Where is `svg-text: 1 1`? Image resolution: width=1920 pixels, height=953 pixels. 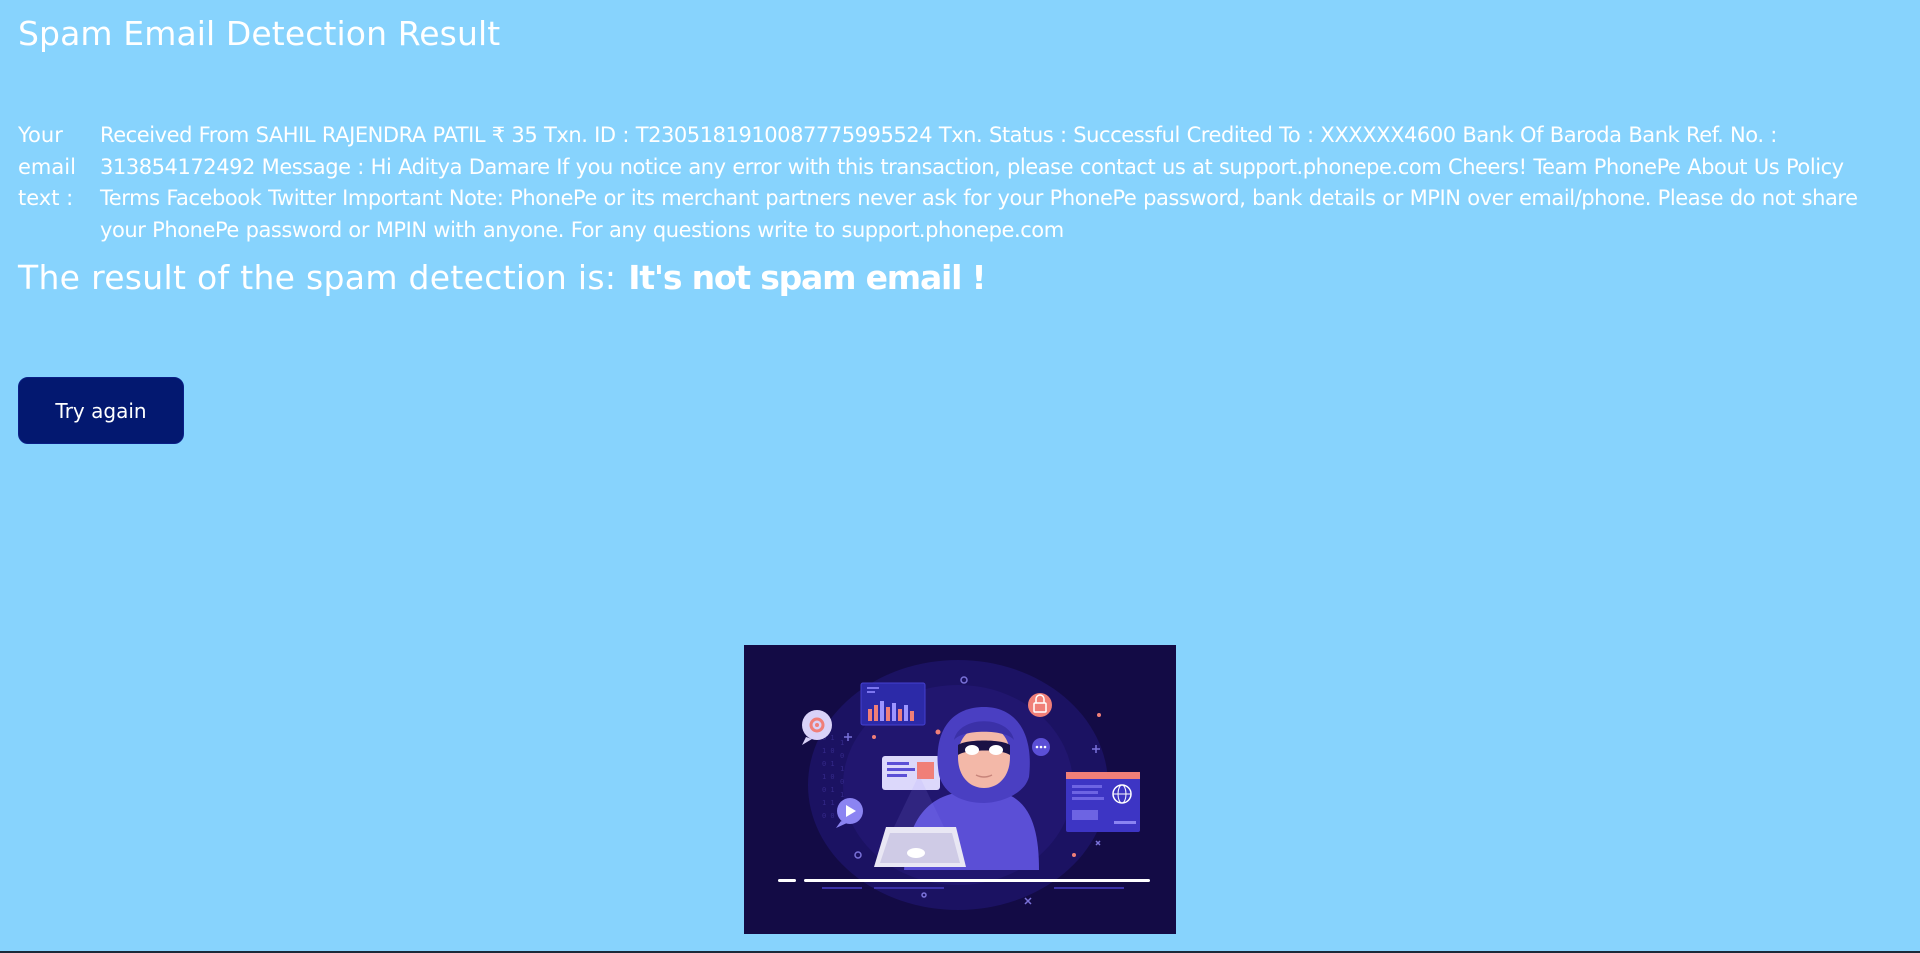
svg-text: 1 1 is located at coordinates (828, 803).